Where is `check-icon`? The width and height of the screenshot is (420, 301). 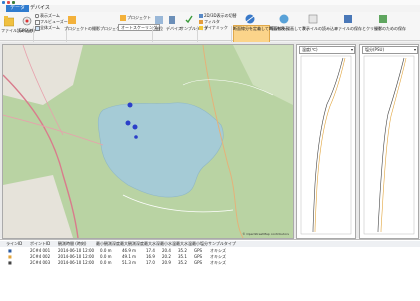
check-icon is located at coordinates (189, 19).